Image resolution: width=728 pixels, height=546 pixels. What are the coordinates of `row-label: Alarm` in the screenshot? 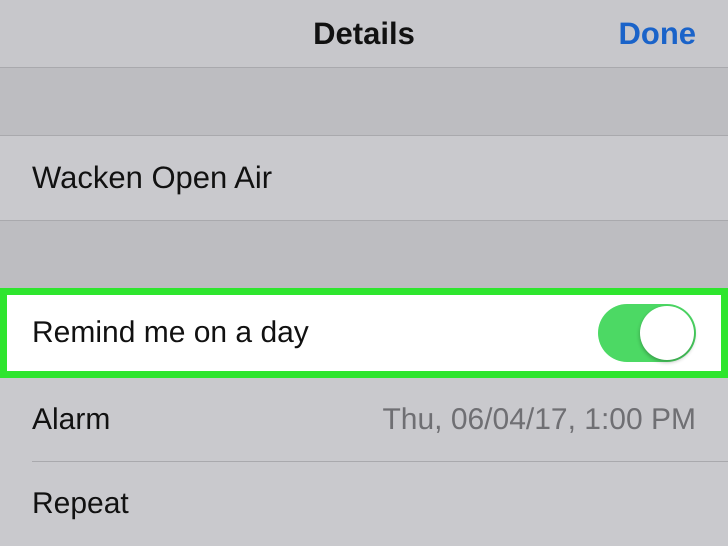 It's located at (71, 420).